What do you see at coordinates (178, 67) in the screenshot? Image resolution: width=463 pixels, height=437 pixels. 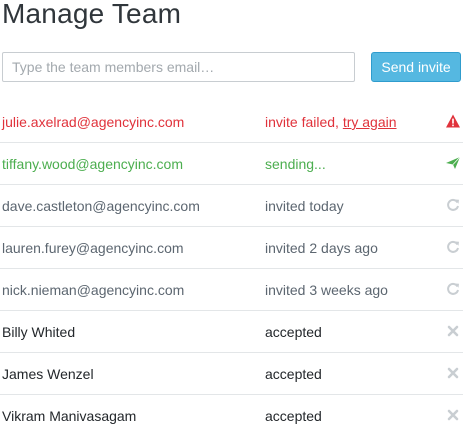 I see `email-input` at bounding box center [178, 67].